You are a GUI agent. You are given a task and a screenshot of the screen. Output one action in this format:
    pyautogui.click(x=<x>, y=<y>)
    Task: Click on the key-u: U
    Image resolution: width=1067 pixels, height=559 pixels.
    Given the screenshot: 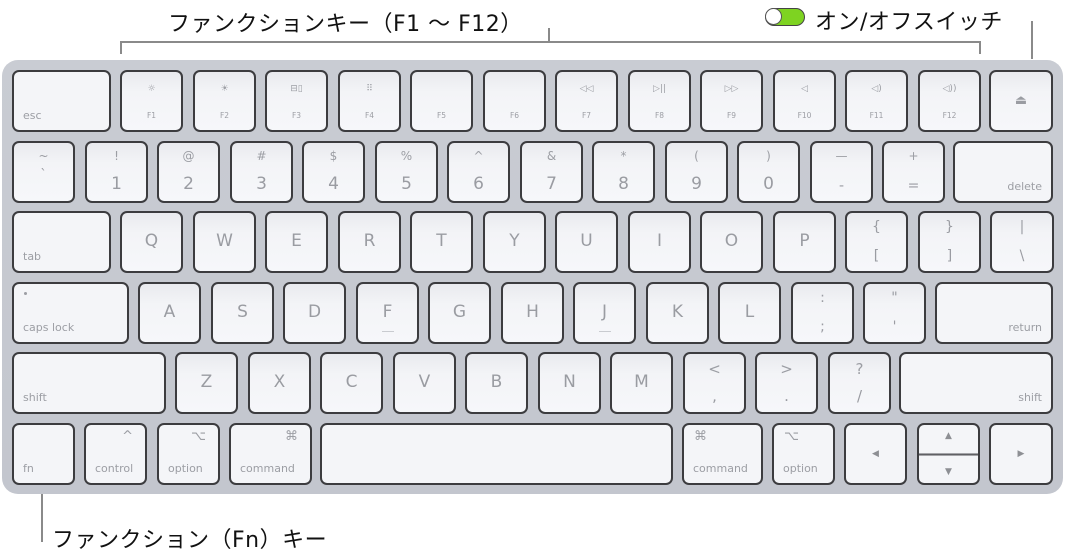 What is the action you would take?
    pyautogui.click(x=586, y=242)
    